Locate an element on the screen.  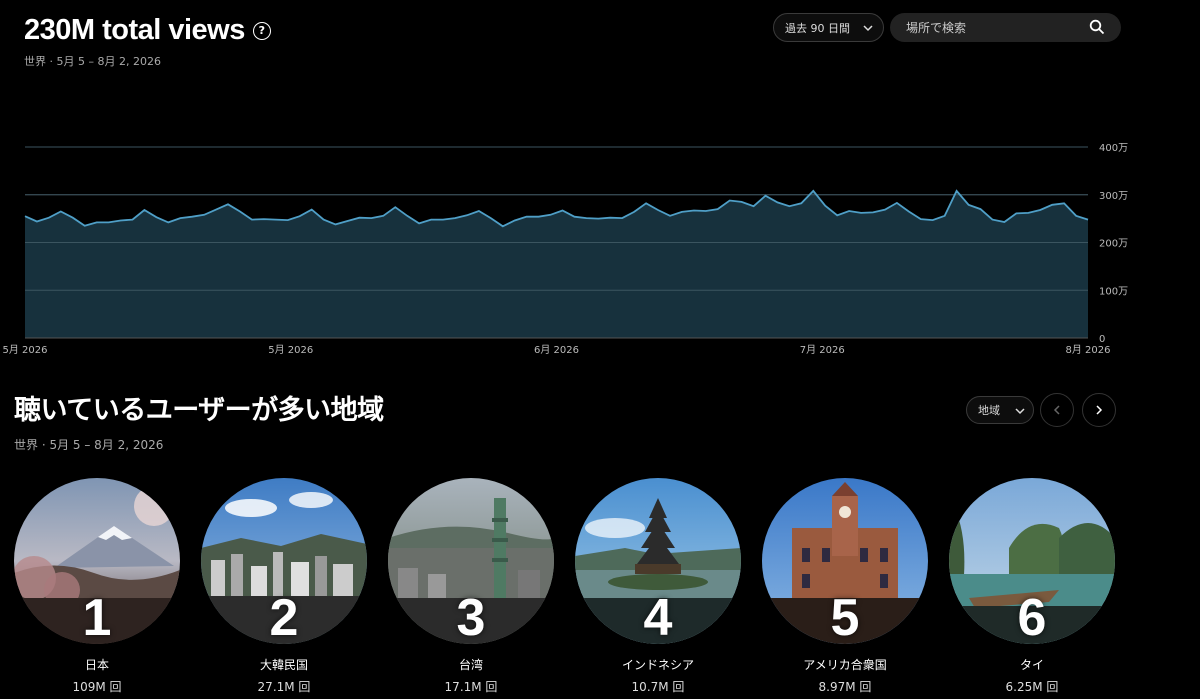
next-button is located at coordinates (1099, 410).